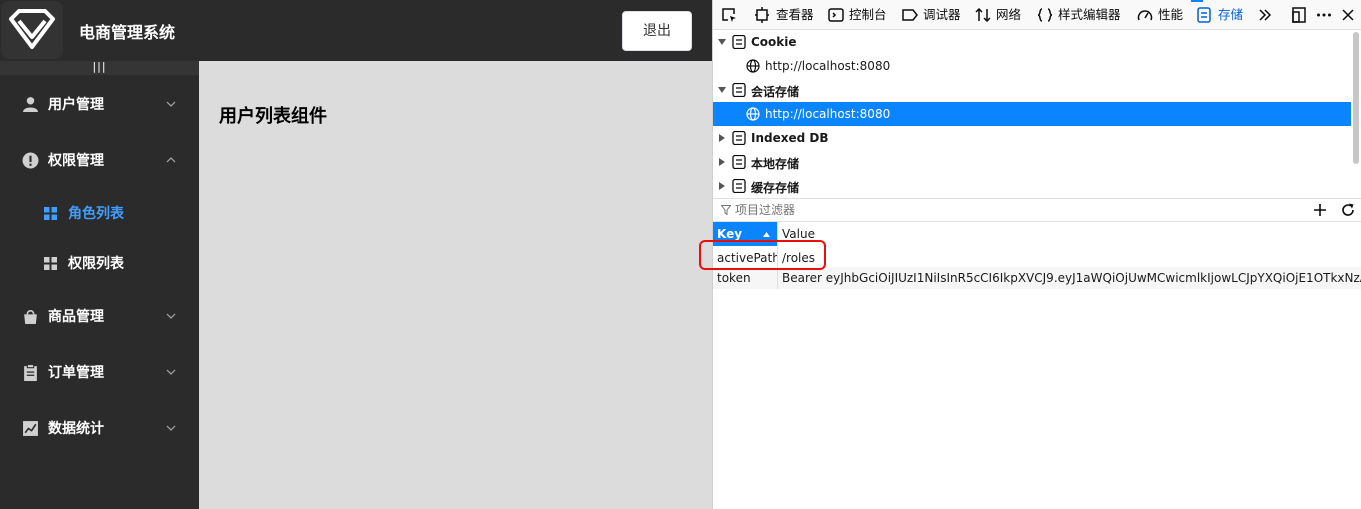  Describe the element at coordinates (1032, 66) in the screenshot. I see `tree-item-cookie-origin: http://localhost:8080` at that location.